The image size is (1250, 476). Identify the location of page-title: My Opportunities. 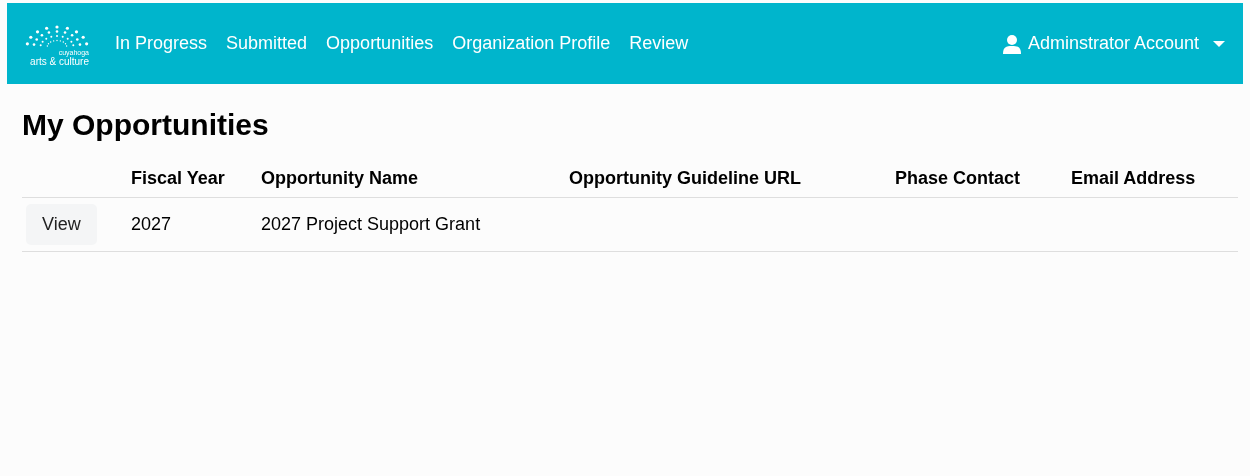
(146, 125).